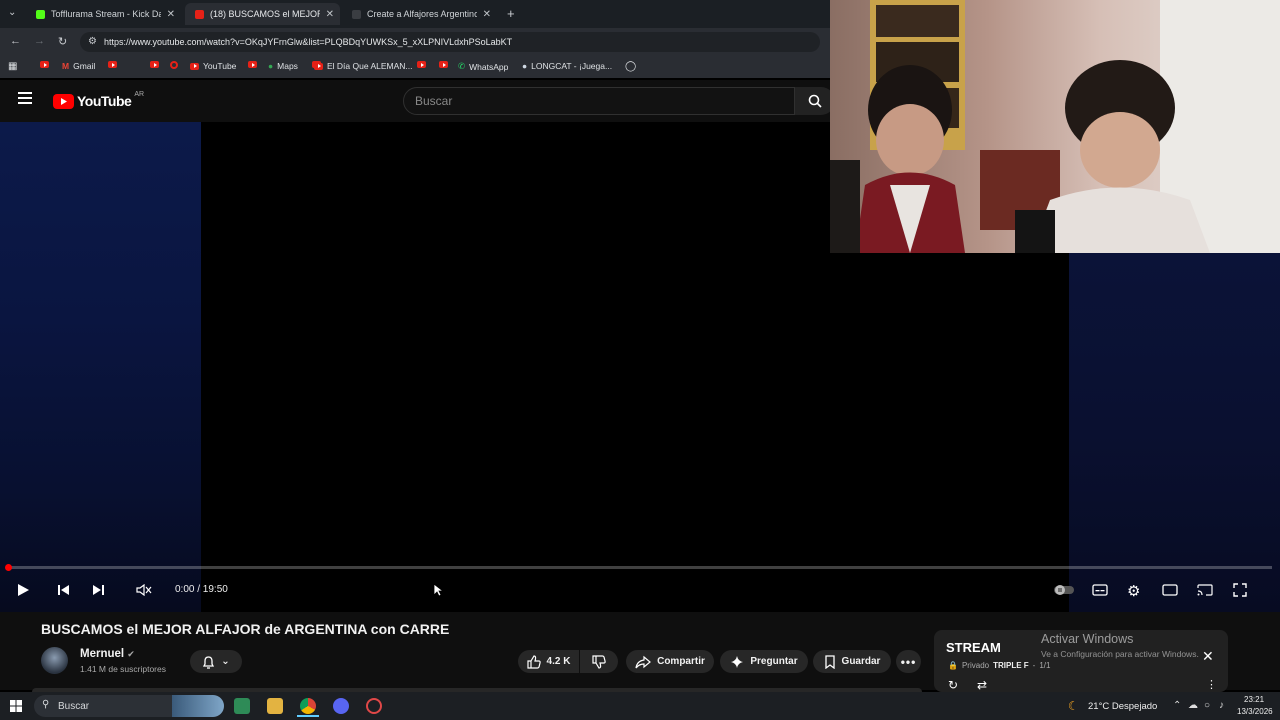 Image resolution: width=1280 pixels, height=720 pixels. Describe the element at coordinates (489, 66) in the screenshot. I see `bookmark-label: WhatsApp` at that location.